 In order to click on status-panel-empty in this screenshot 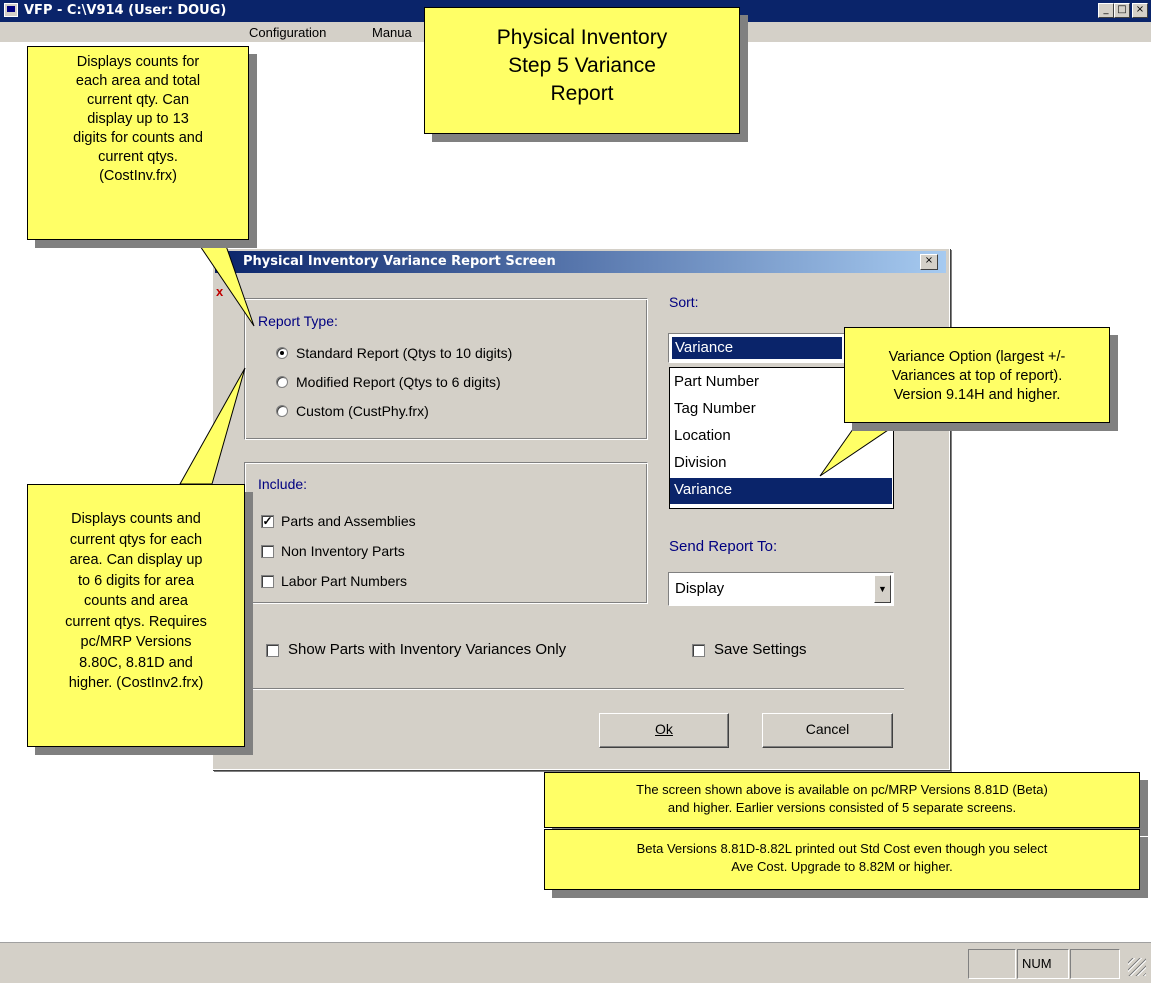, I will do `click(992, 964)`.